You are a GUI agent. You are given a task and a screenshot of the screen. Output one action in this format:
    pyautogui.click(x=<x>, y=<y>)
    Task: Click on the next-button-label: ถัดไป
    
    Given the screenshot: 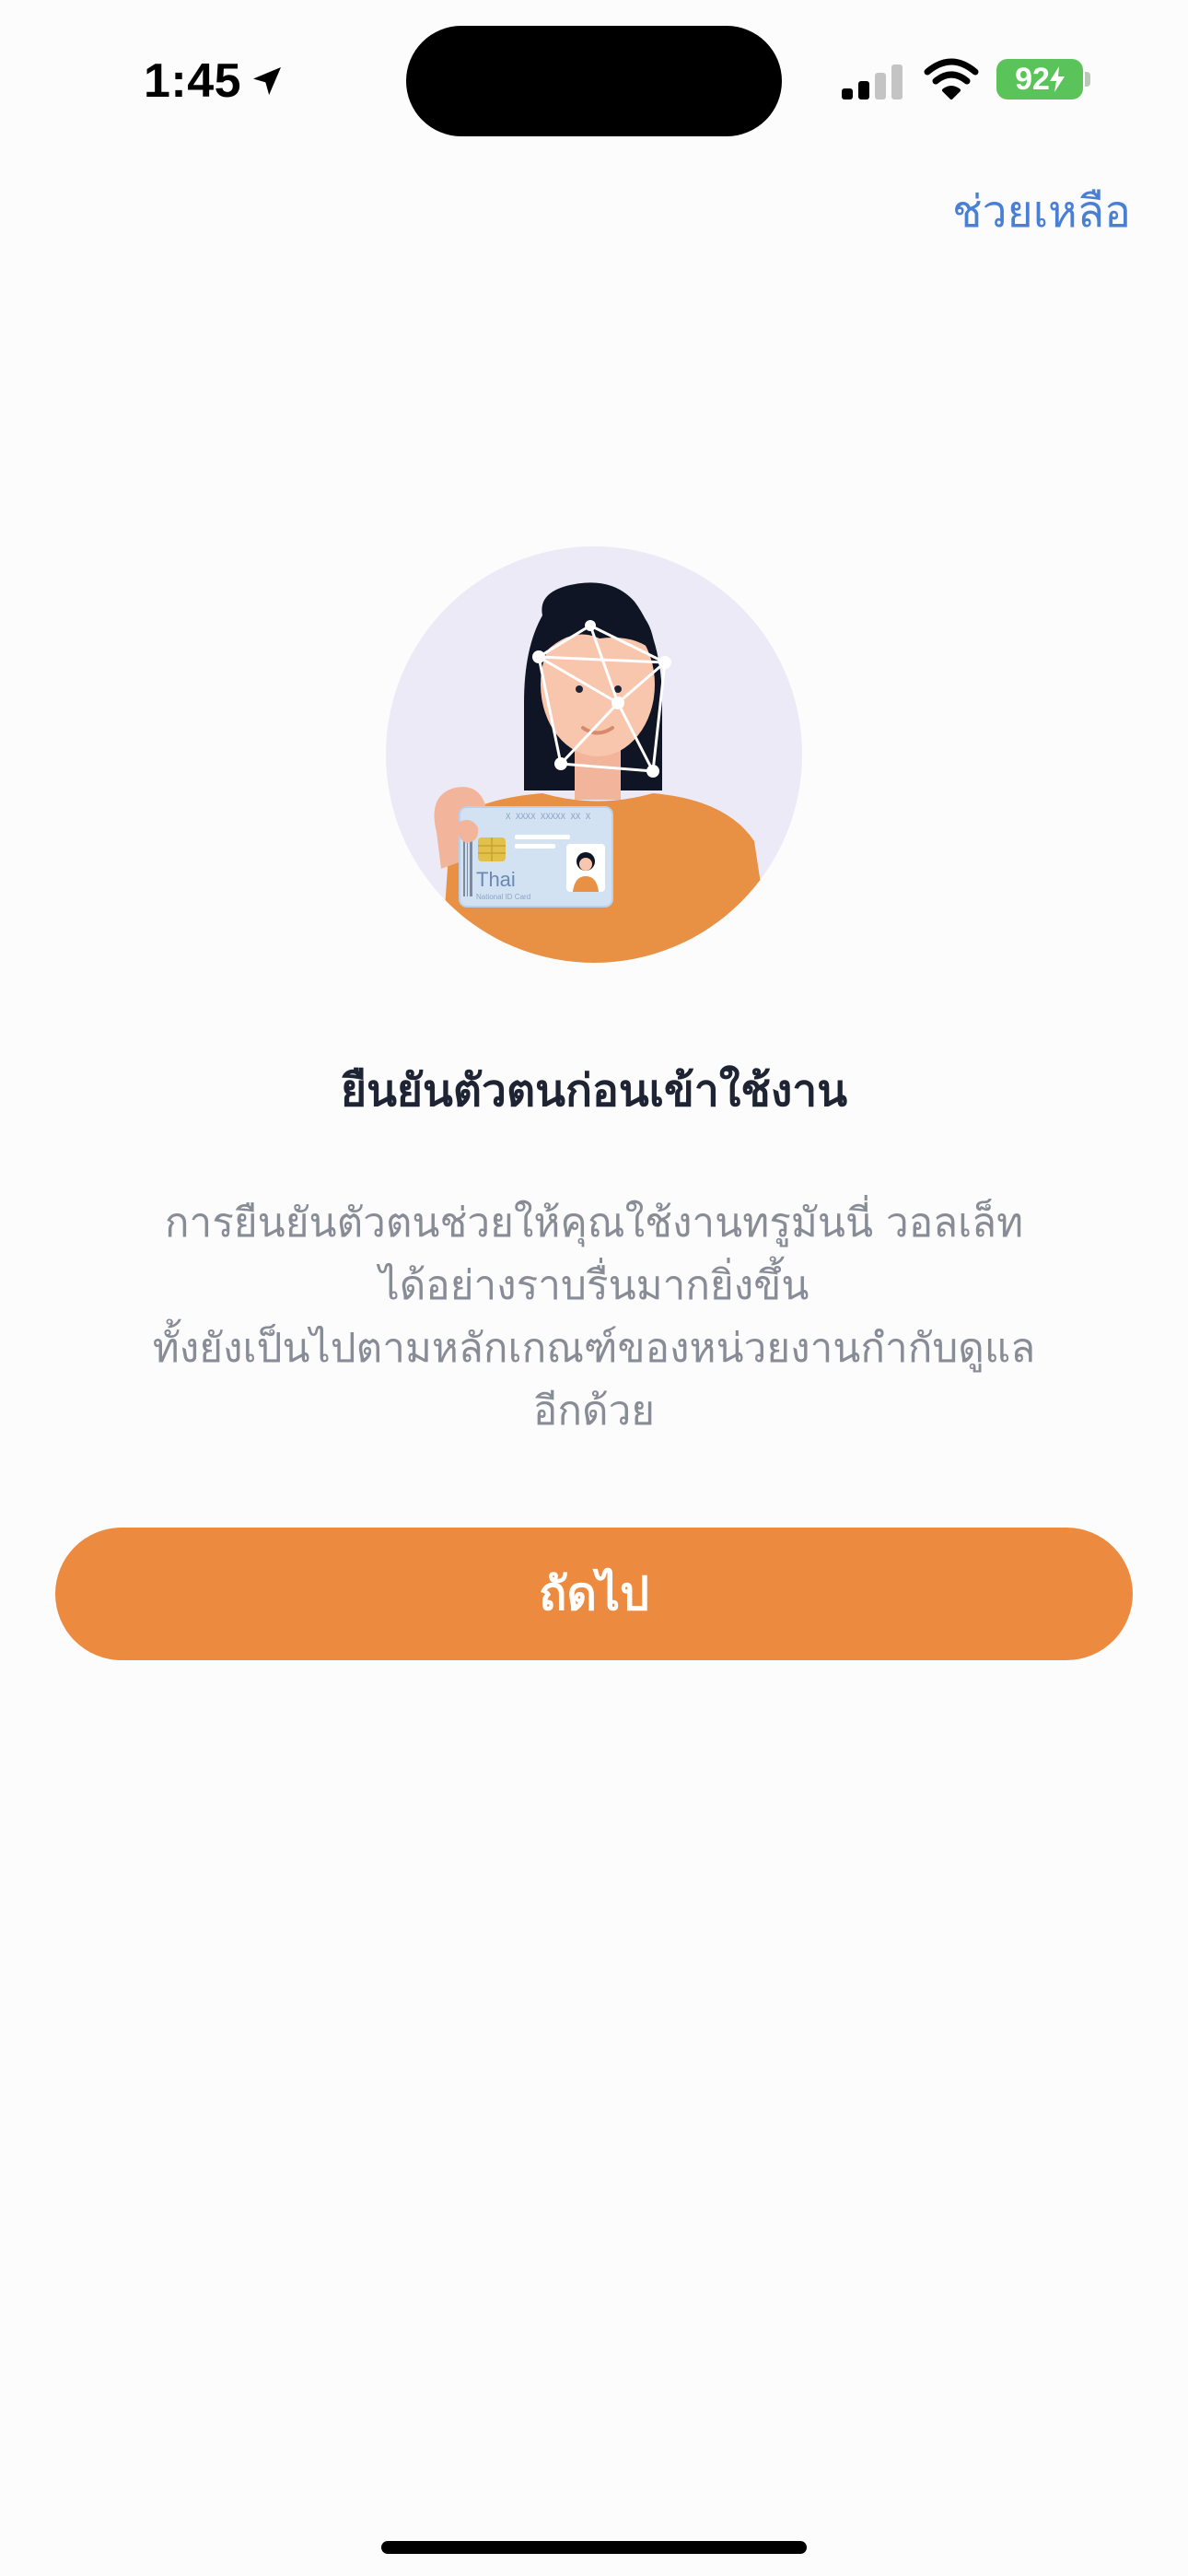 What is the action you would take?
    pyautogui.click(x=594, y=1593)
    